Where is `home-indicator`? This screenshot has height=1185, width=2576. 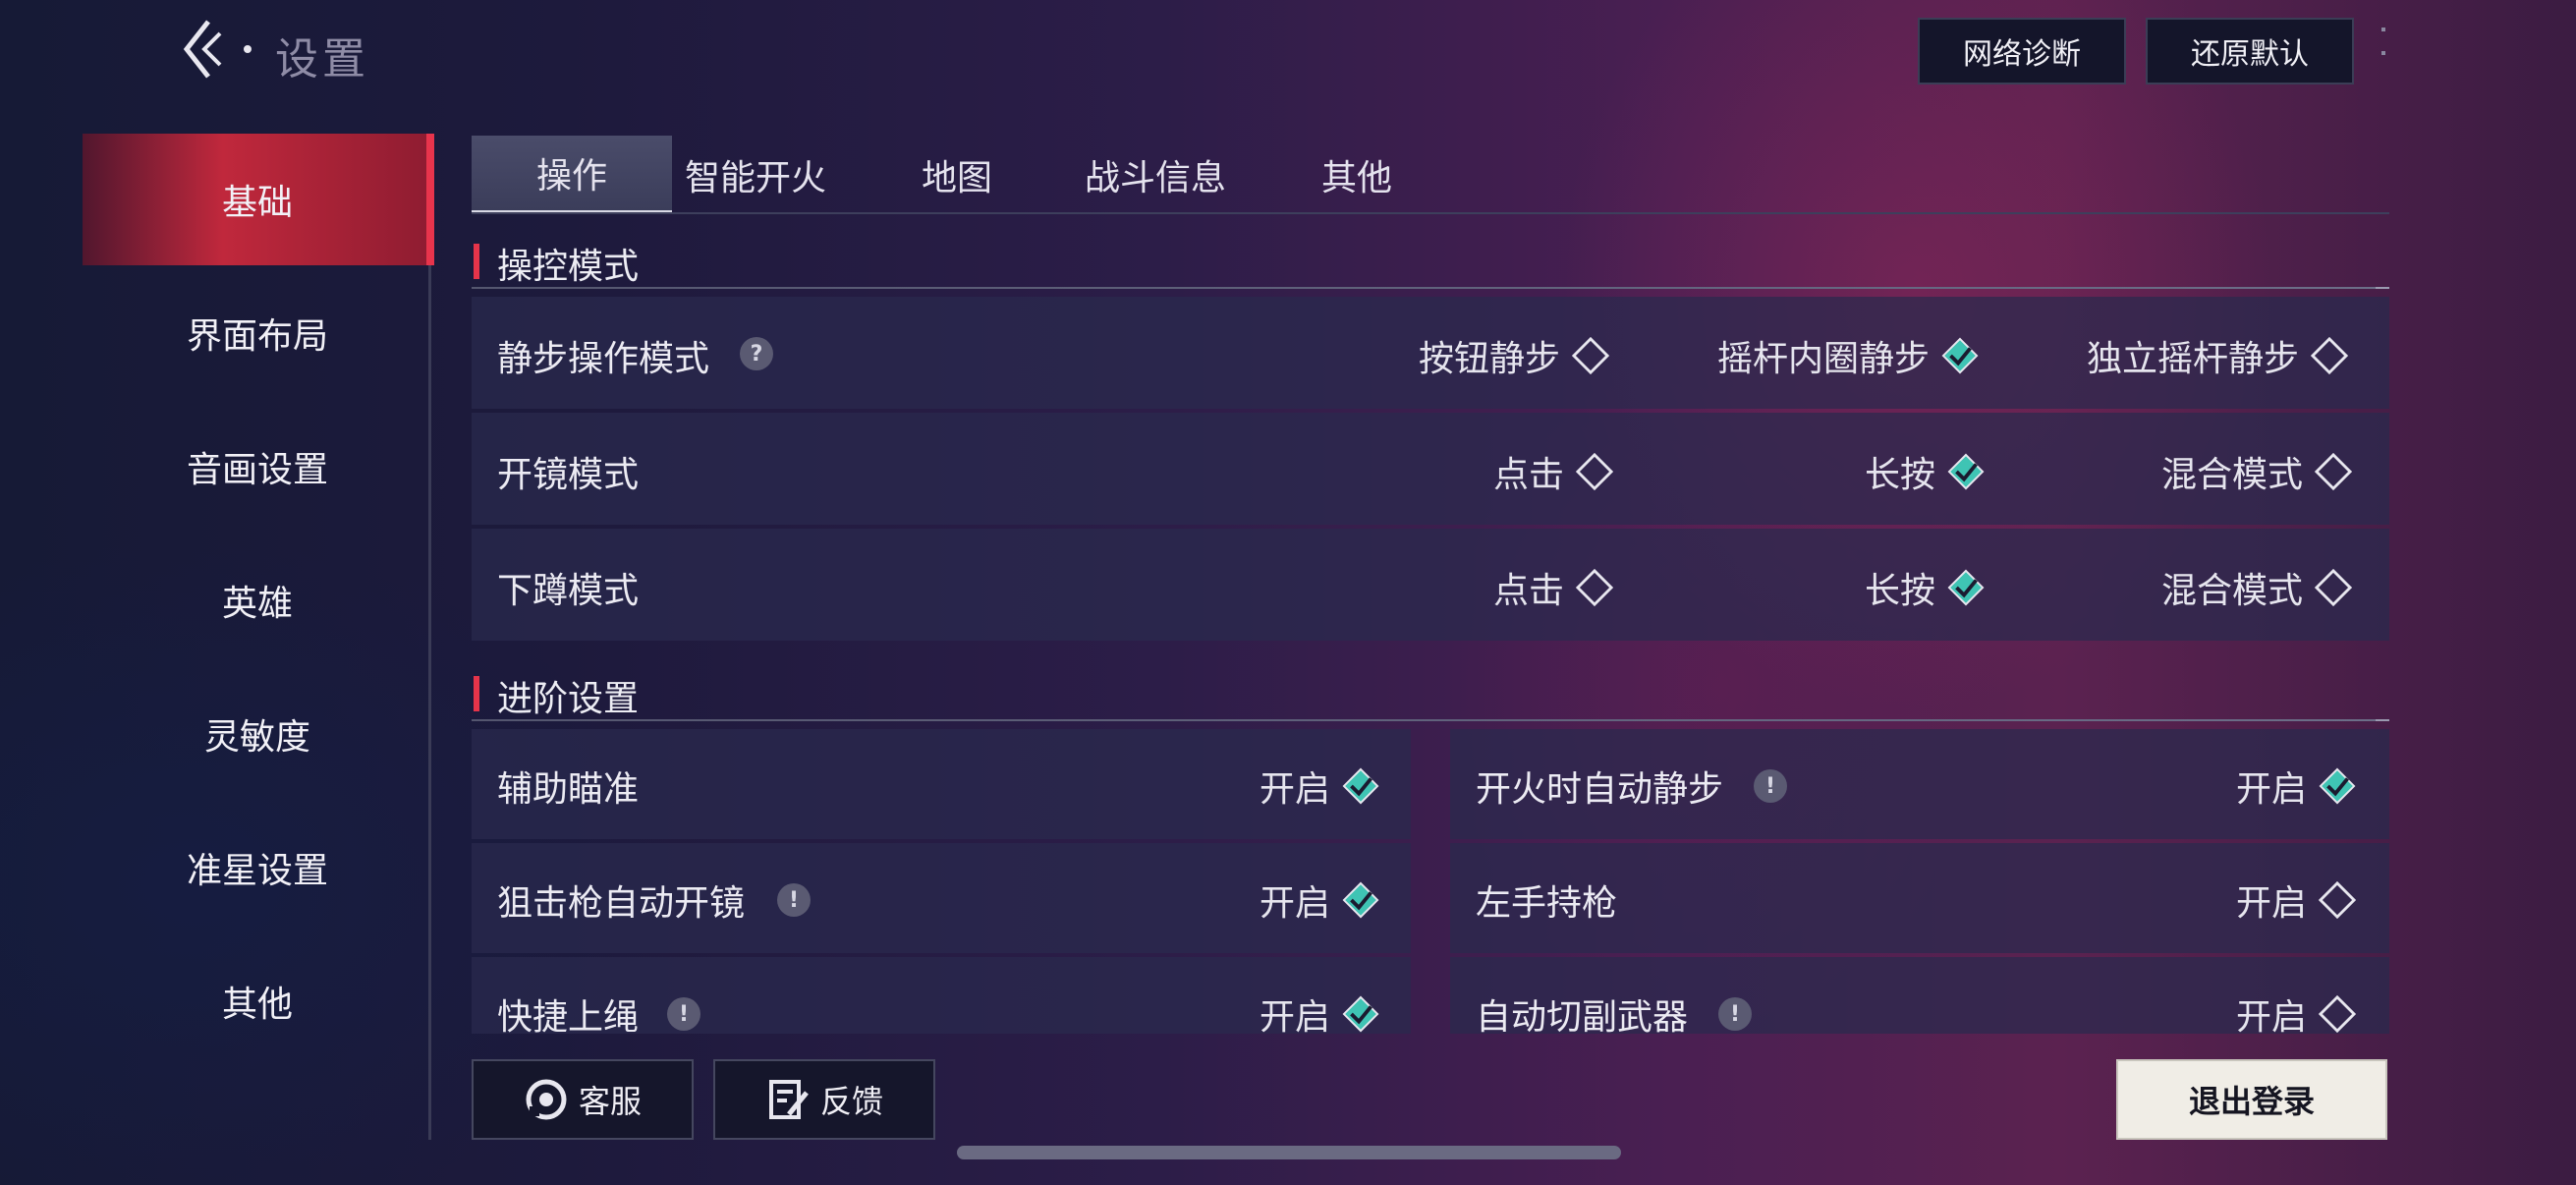
home-indicator is located at coordinates (1289, 1153).